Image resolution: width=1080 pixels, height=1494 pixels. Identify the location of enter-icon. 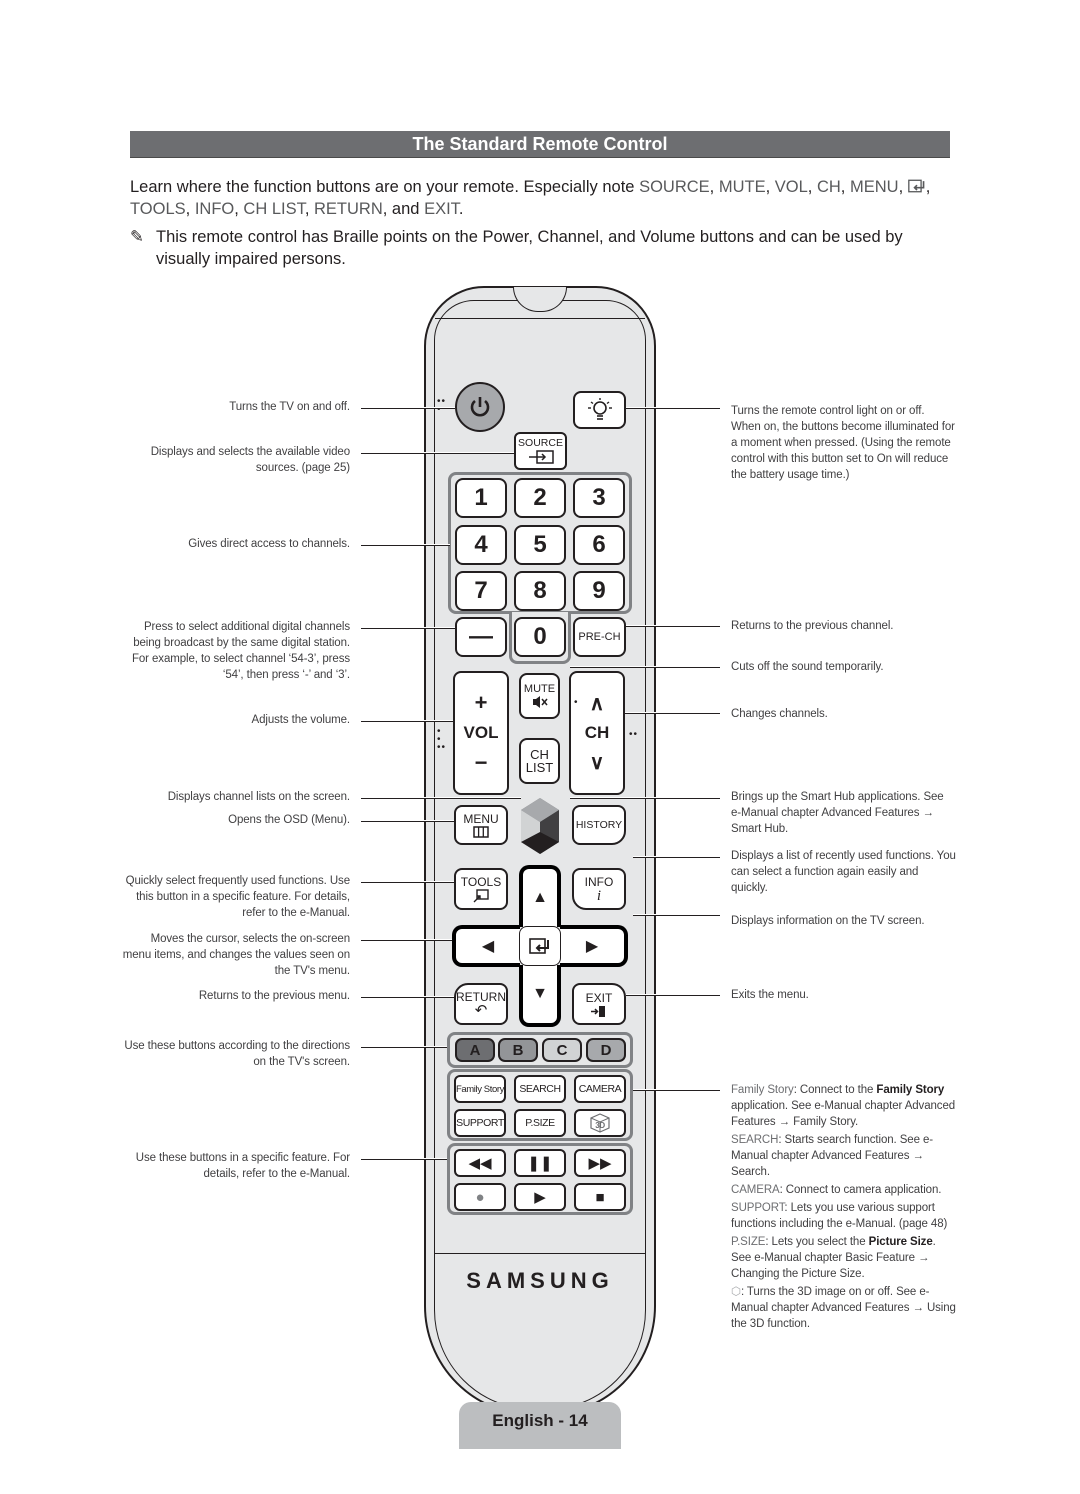
(916, 186).